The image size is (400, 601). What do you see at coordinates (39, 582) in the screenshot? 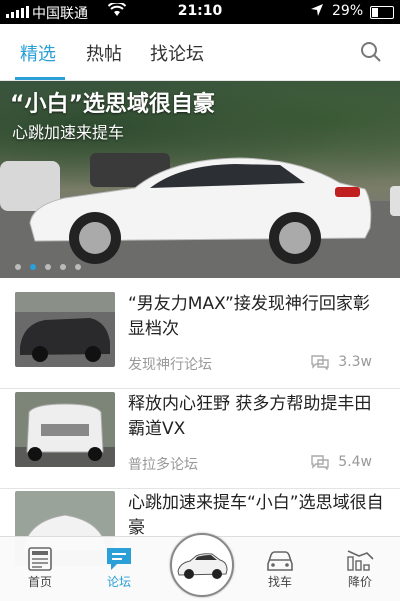
I see `nav-label: 首页` at bounding box center [39, 582].